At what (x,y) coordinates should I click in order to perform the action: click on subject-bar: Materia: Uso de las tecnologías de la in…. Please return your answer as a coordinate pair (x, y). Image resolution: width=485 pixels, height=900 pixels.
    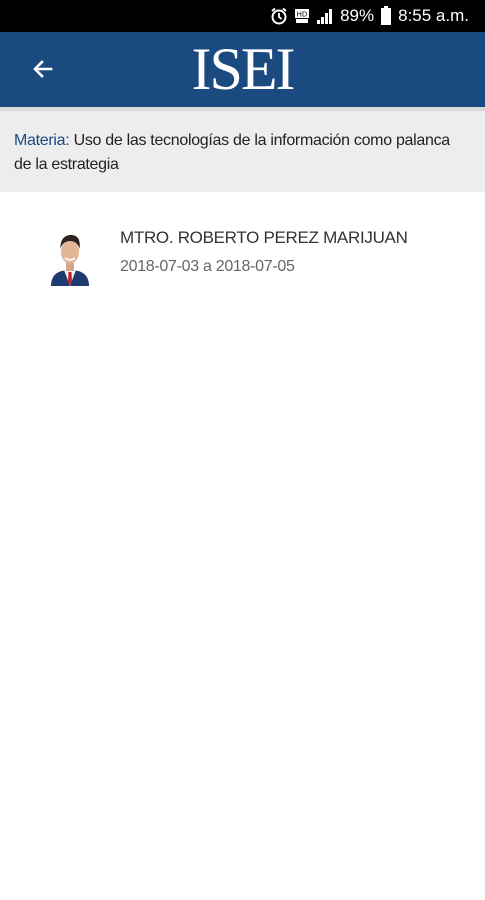
    Looking at the image, I should click on (242, 149).